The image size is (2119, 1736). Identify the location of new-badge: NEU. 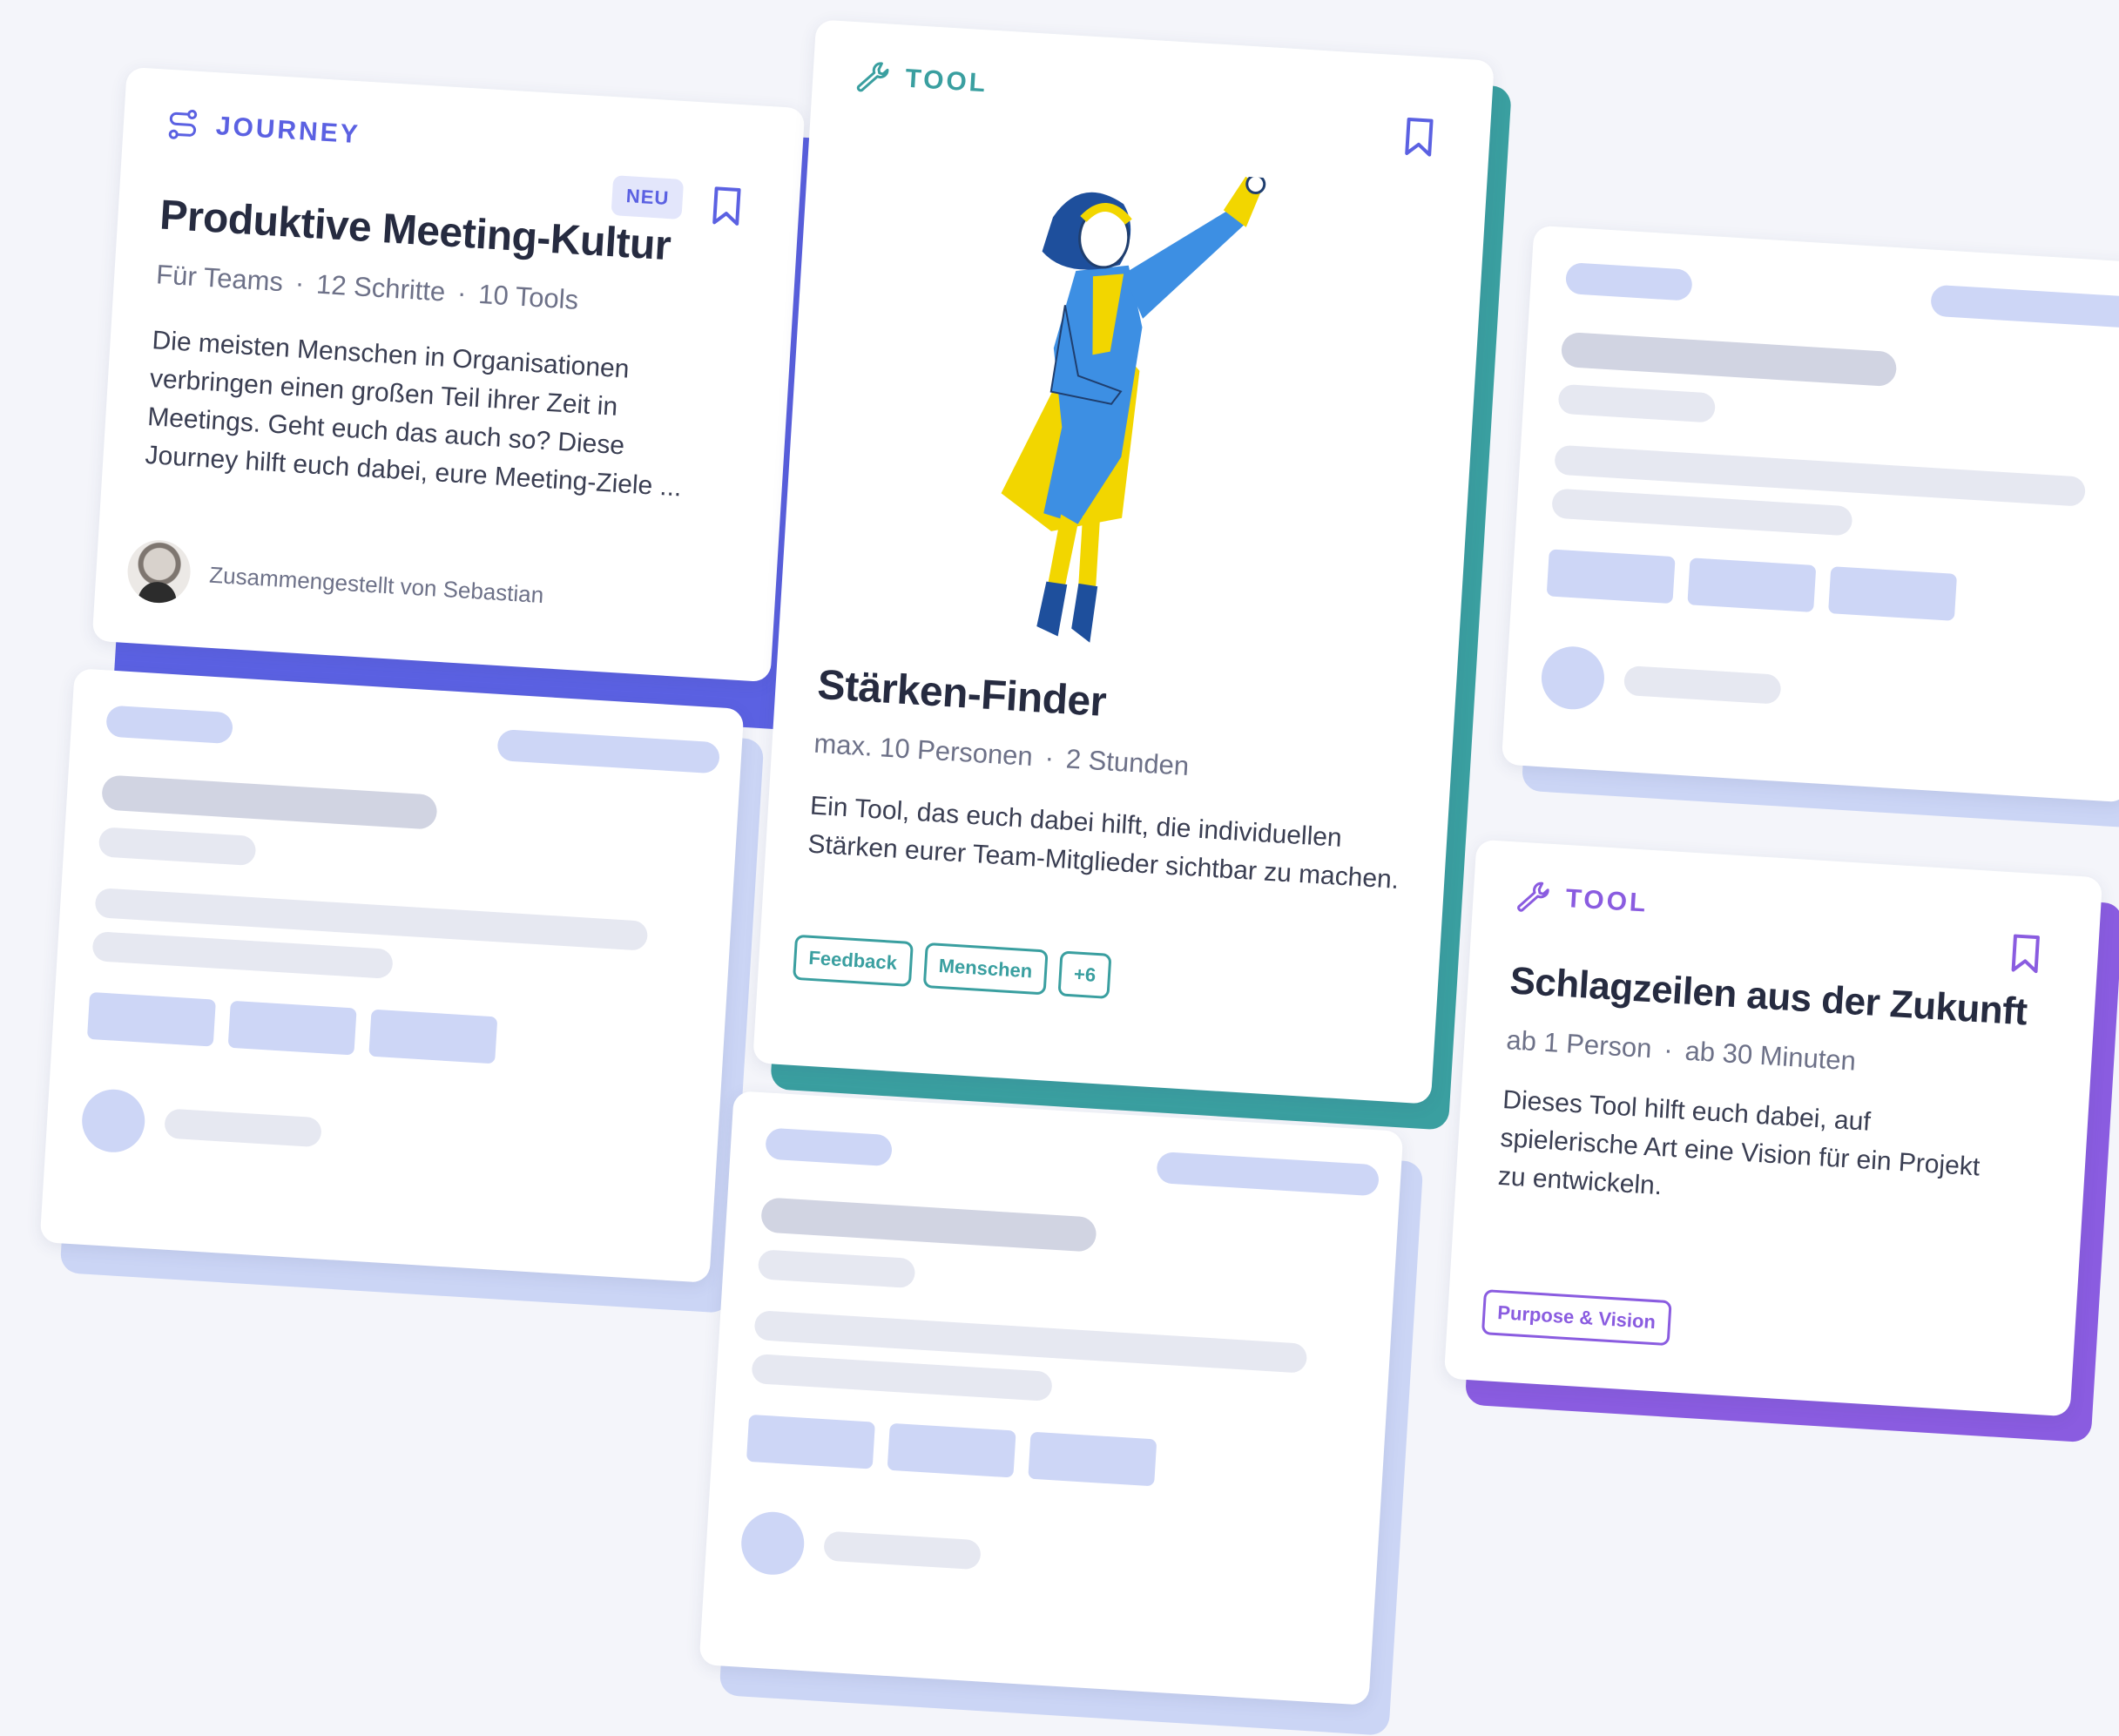
(648, 197).